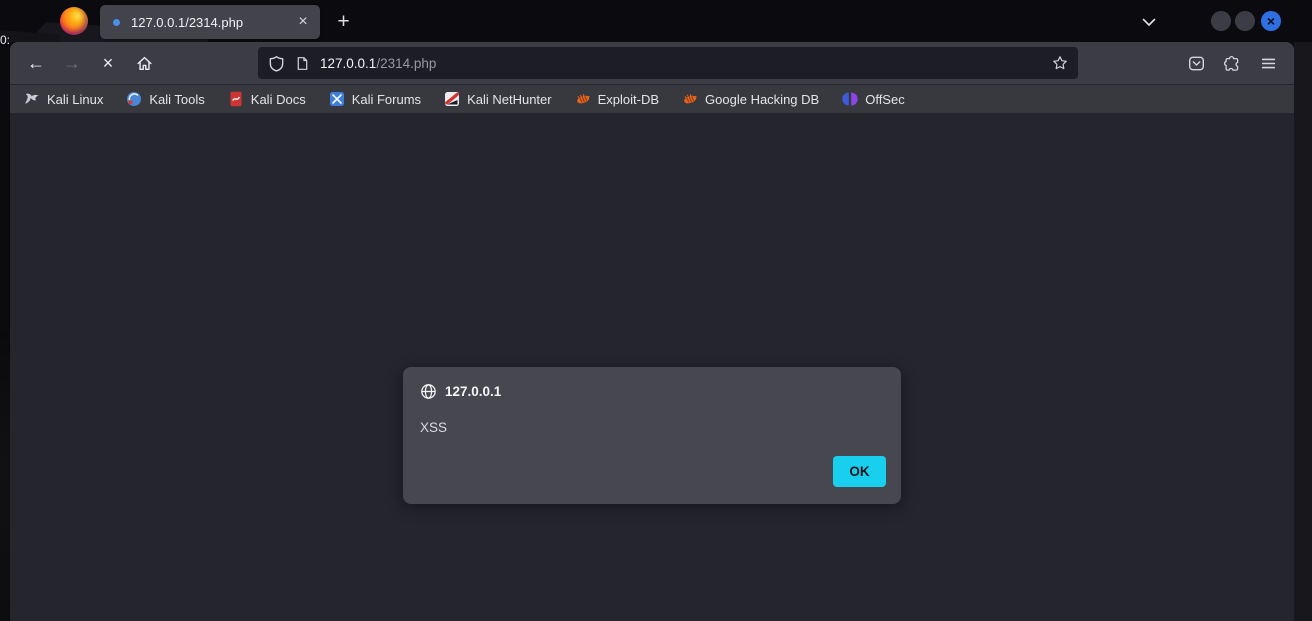  I want to click on bookmark-kali-tools: Kali Tools, so click(165, 99).